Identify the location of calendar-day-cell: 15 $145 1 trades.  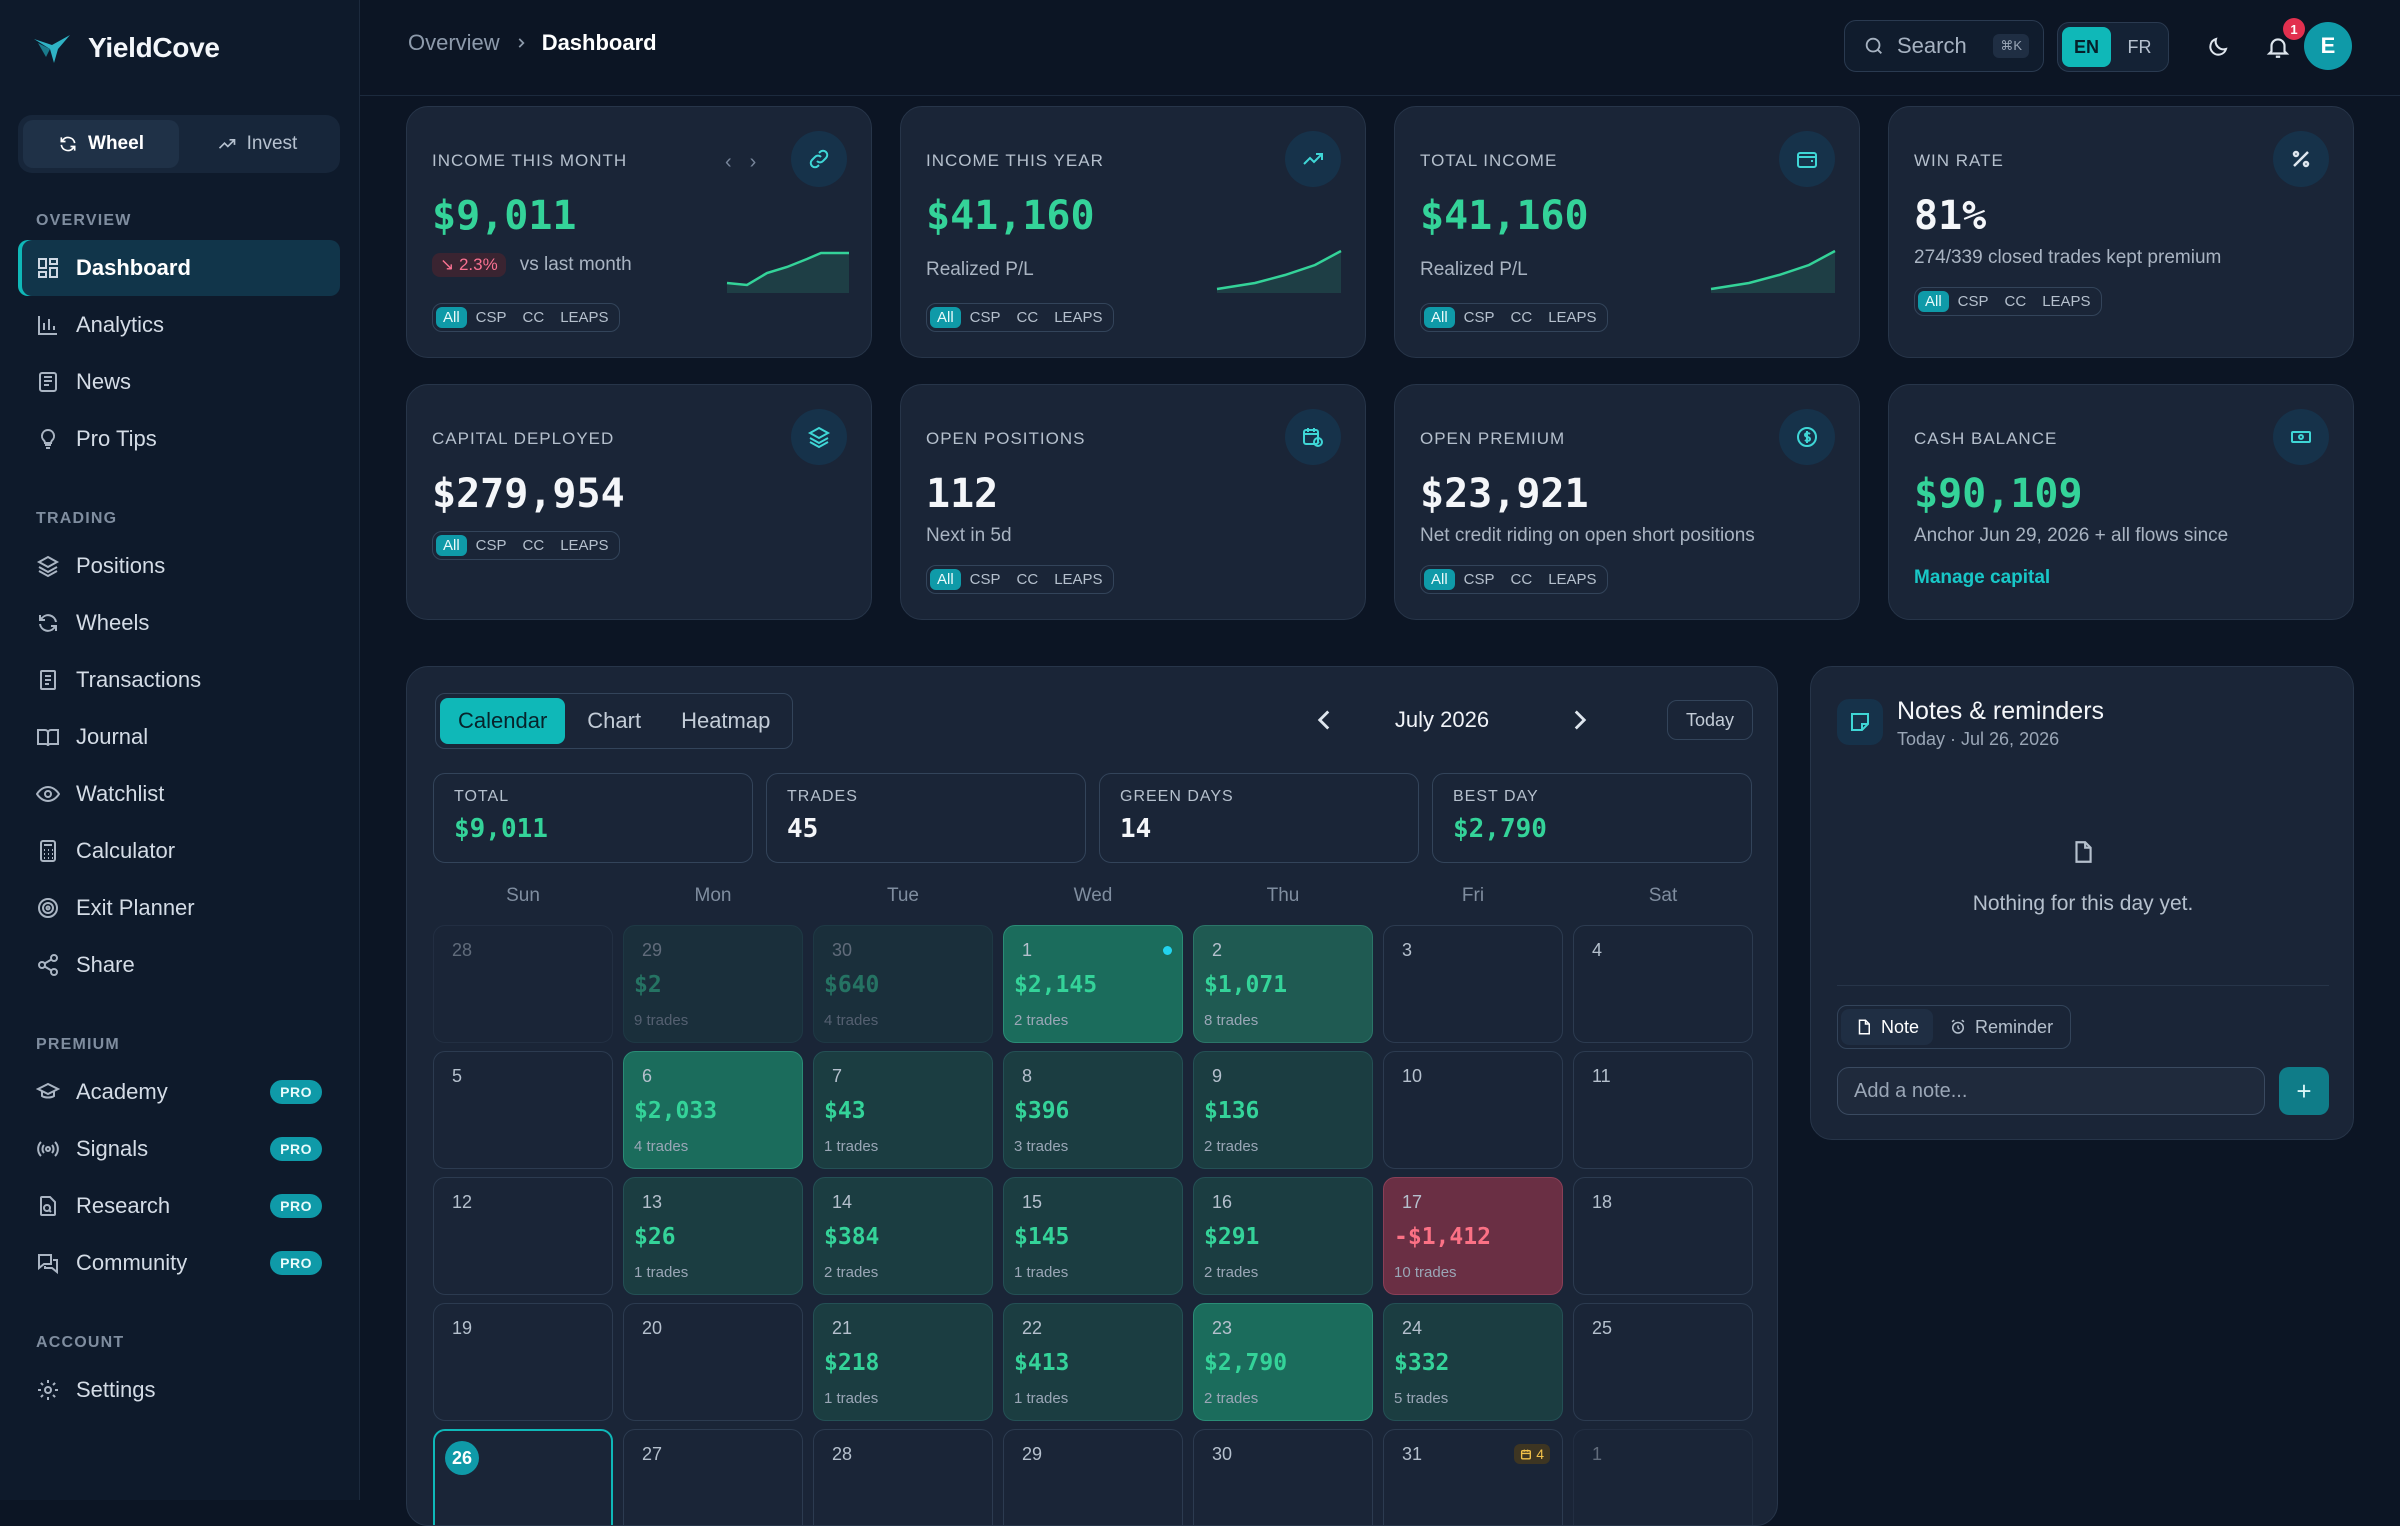
(1093, 1236).